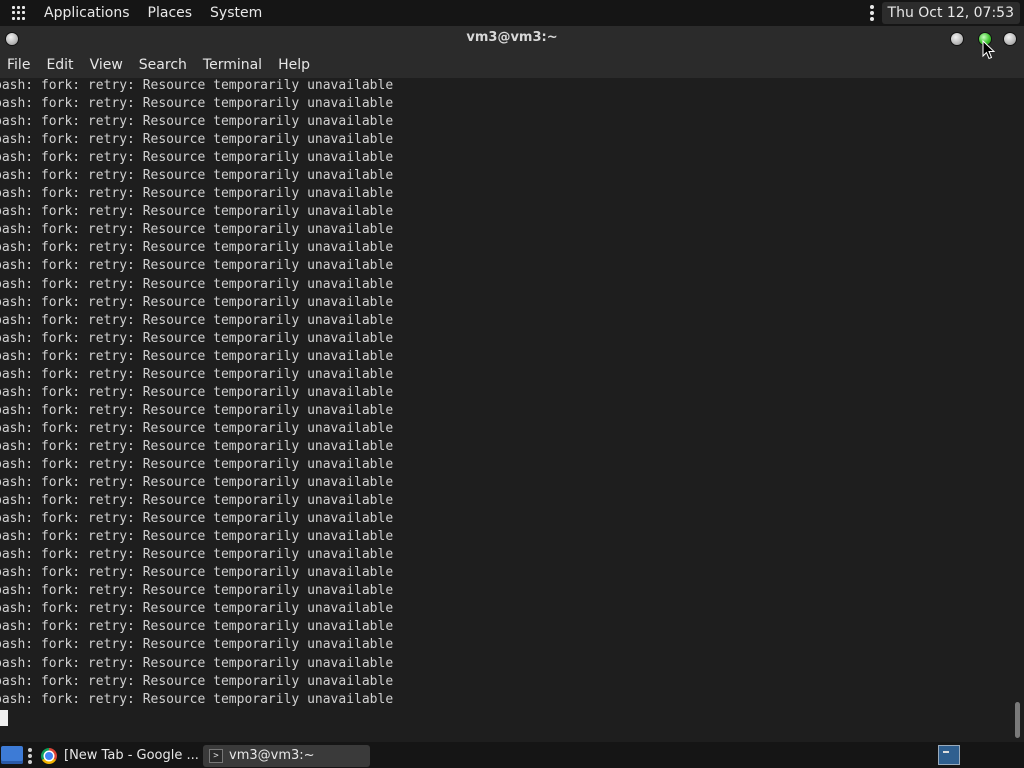  Describe the element at coordinates (163, 65) in the screenshot. I see `menu-search: Search` at that location.